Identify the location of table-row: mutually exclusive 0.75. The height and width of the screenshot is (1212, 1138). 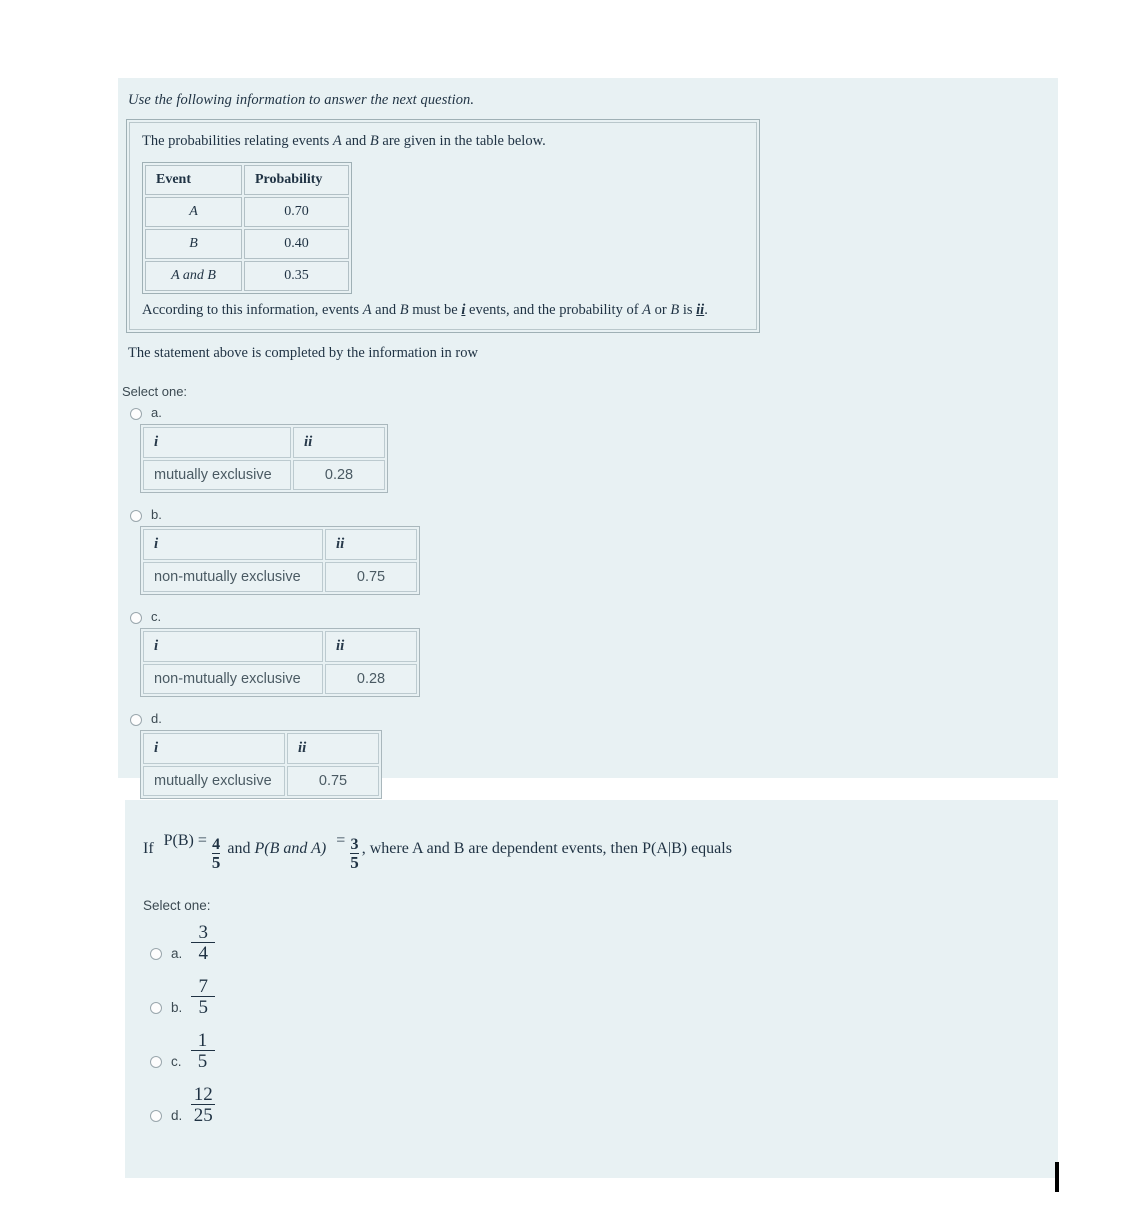
(261, 781).